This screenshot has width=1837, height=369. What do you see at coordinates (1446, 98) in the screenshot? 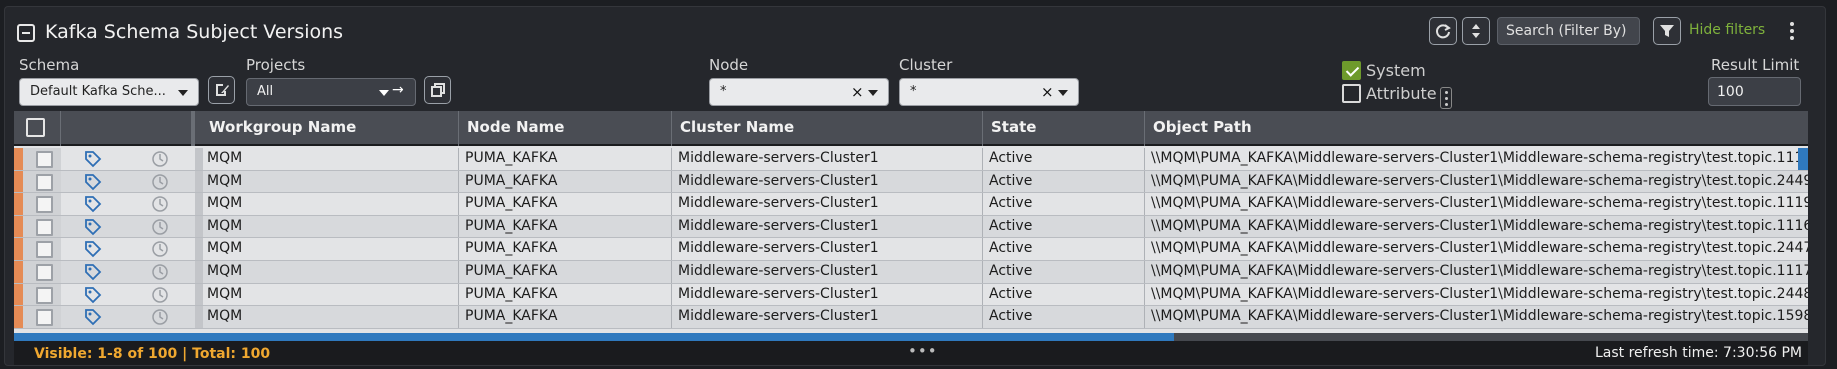
I see `attribute-options-icon` at bounding box center [1446, 98].